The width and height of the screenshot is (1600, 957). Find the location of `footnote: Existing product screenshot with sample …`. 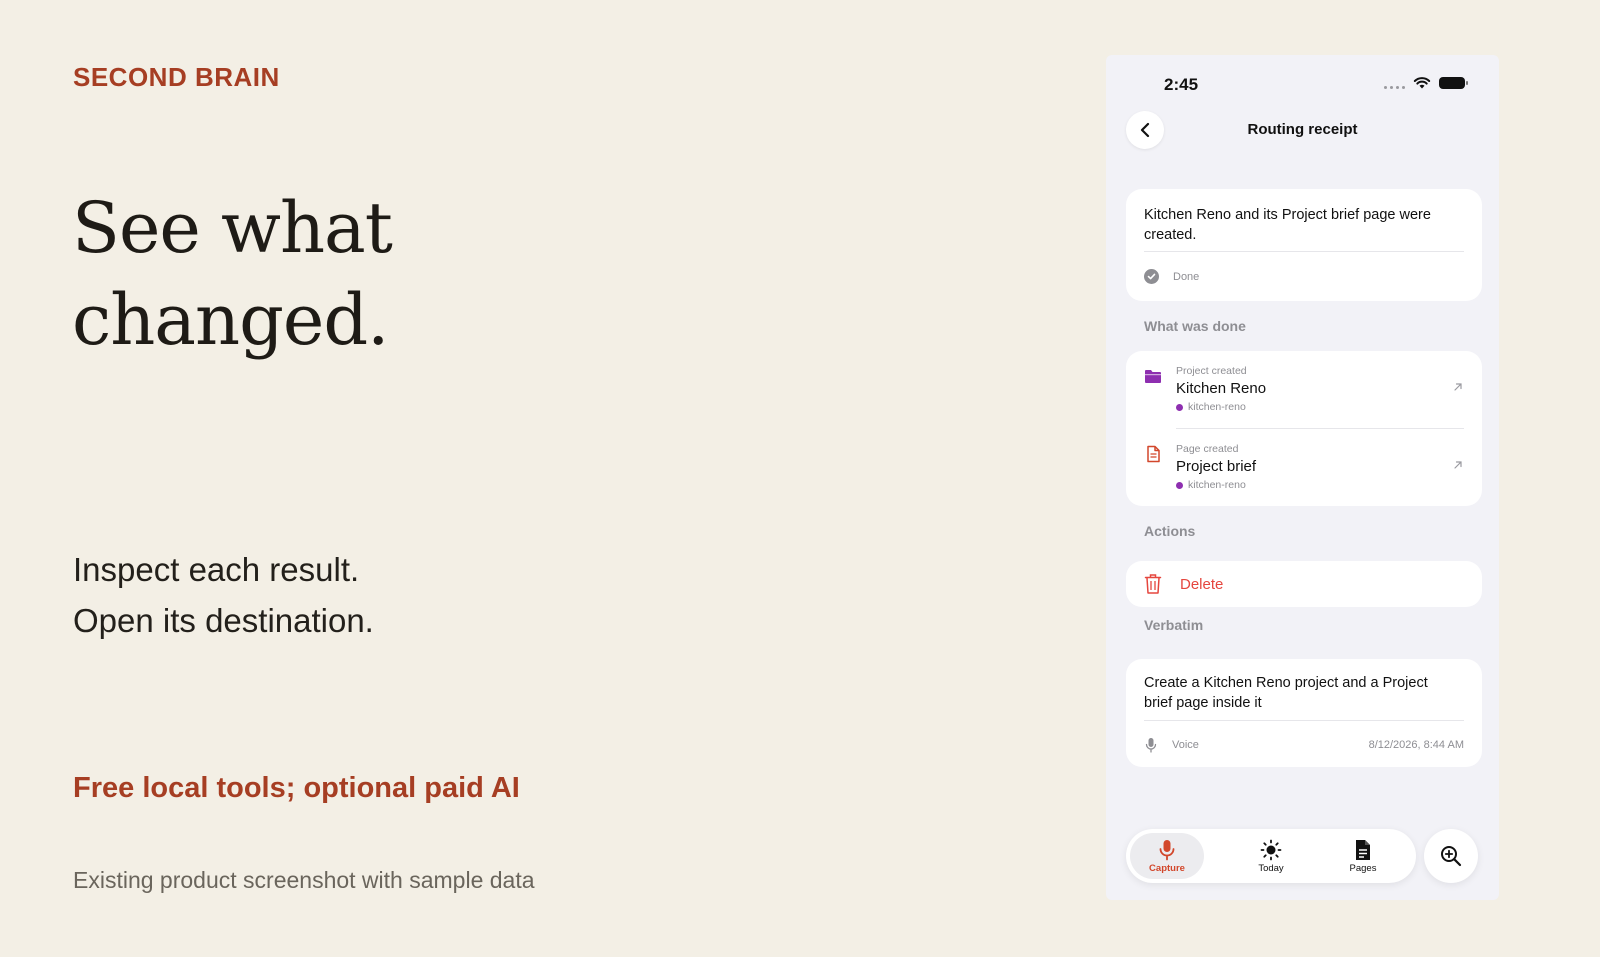

footnote: Existing product screenshot with sample … is located at coordinates (304, 880).